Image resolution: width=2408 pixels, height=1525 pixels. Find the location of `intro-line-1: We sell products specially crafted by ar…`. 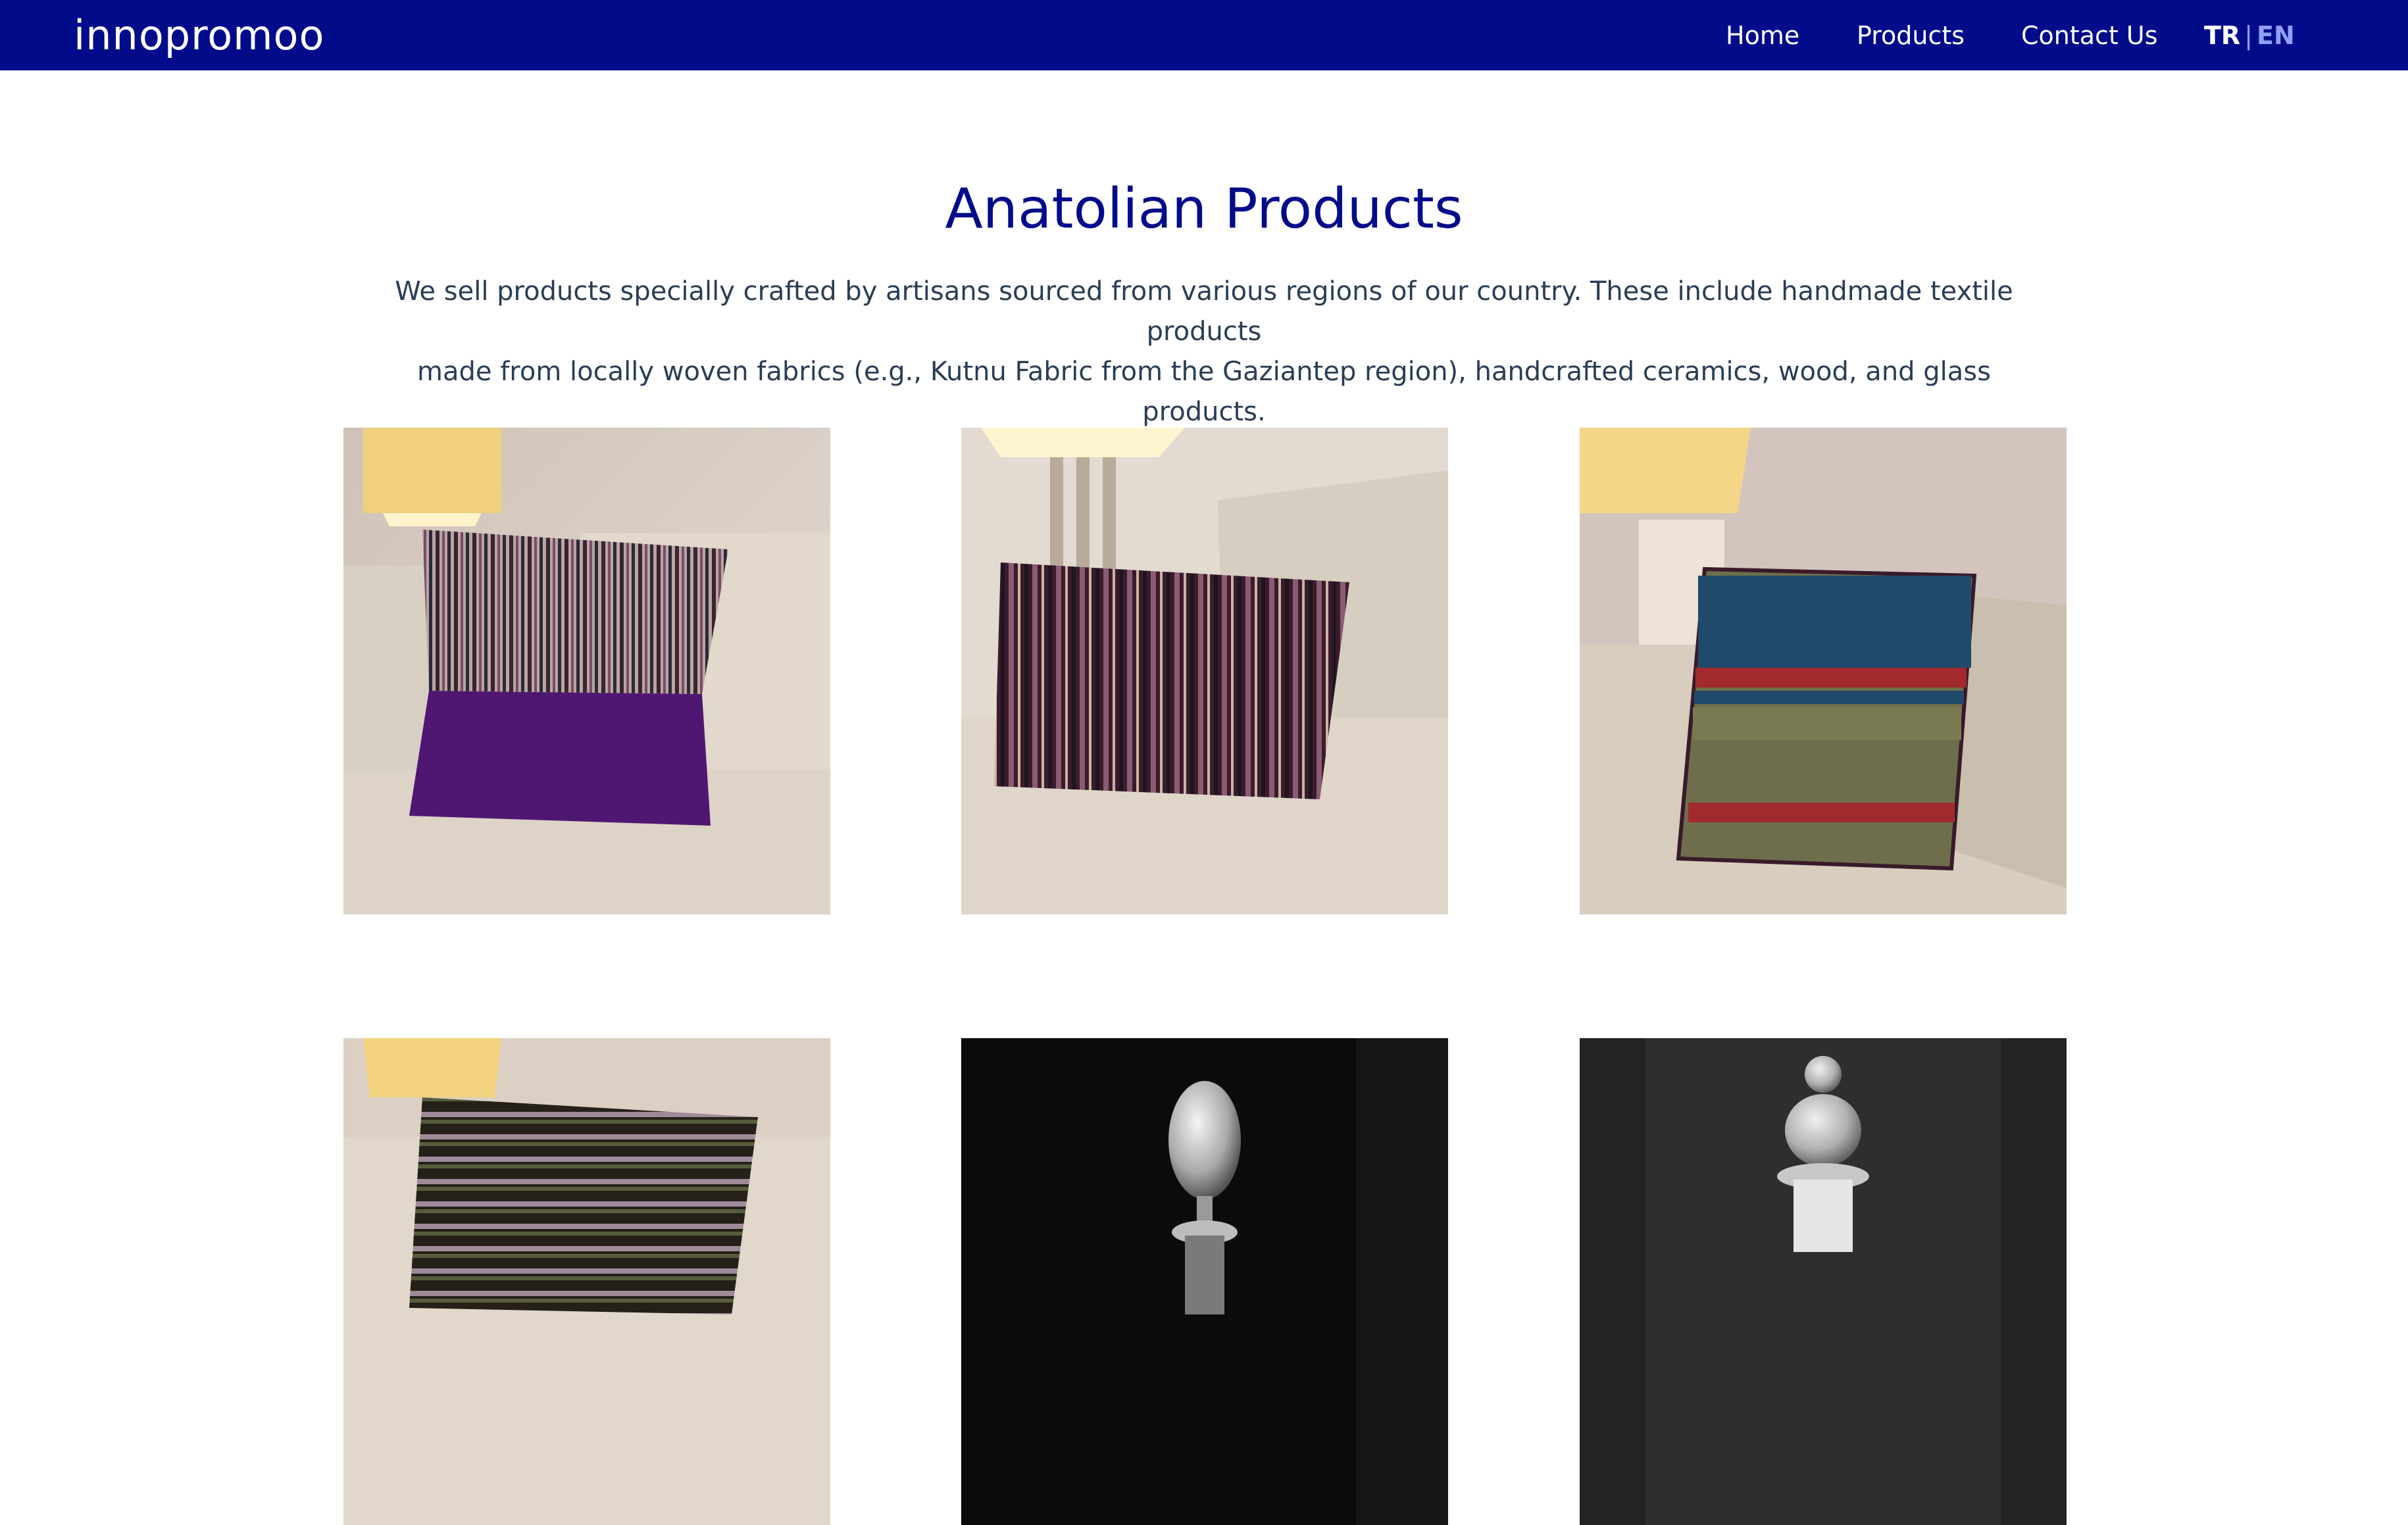

intro-line-1: We sell products specially crafted by ar… is located at coordinates (1204, 312).